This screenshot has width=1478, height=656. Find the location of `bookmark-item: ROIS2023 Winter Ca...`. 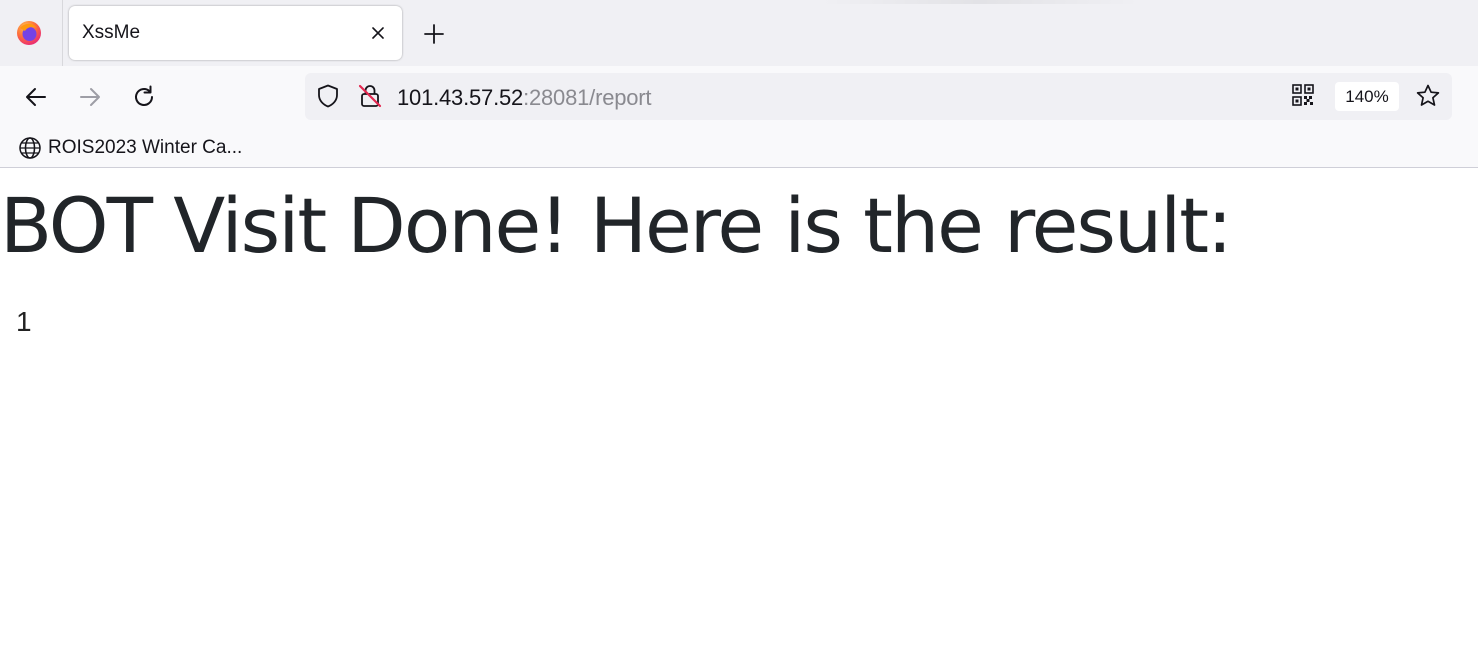

bookmark-item: ROIS2023 Winter Ca... is located at coordinates (130, 148).